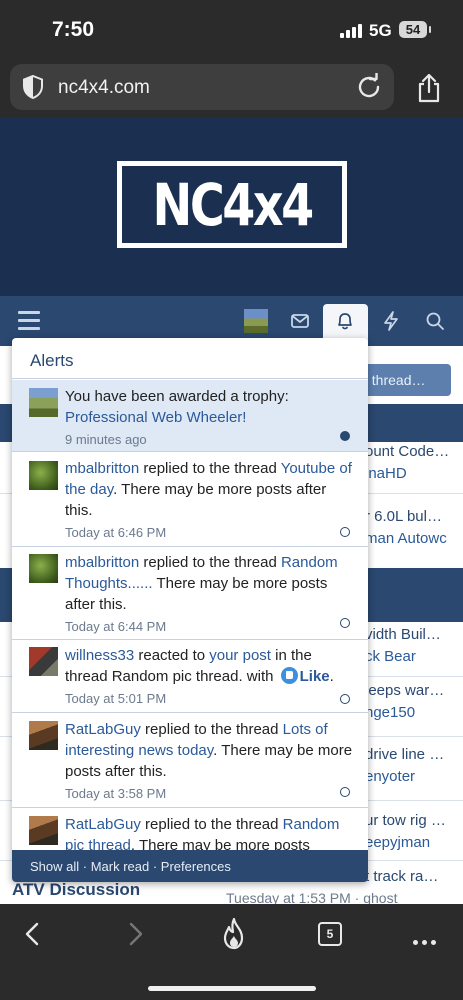 This screenshot has width=463, height=1000. I want to click on more-icon, so click(426, 941).